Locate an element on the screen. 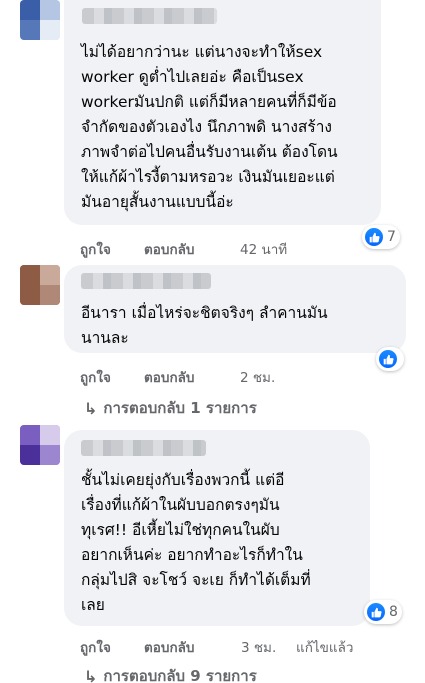 The height and width of the screenshot is (683, 425). reaction-summary: 7 is located at coordinates (381, 237).